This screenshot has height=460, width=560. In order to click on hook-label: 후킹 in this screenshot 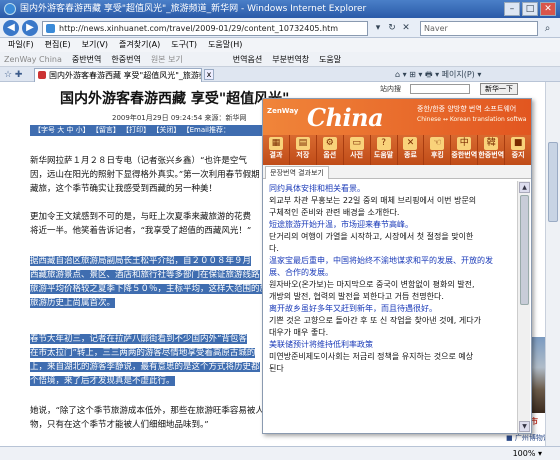, I will do `click(437, 155)`.